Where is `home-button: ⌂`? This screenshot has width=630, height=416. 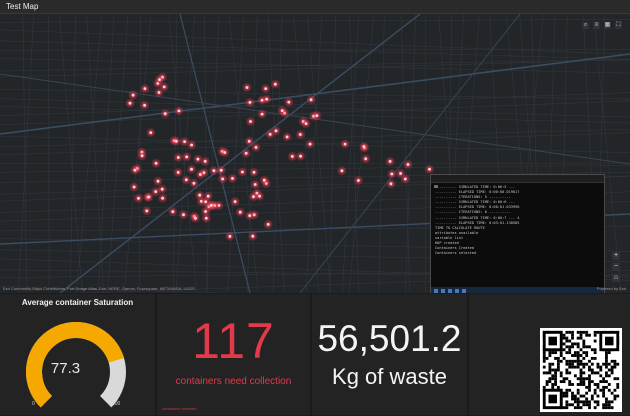
home-button: ⌂ is located at coordinates (616, 278).